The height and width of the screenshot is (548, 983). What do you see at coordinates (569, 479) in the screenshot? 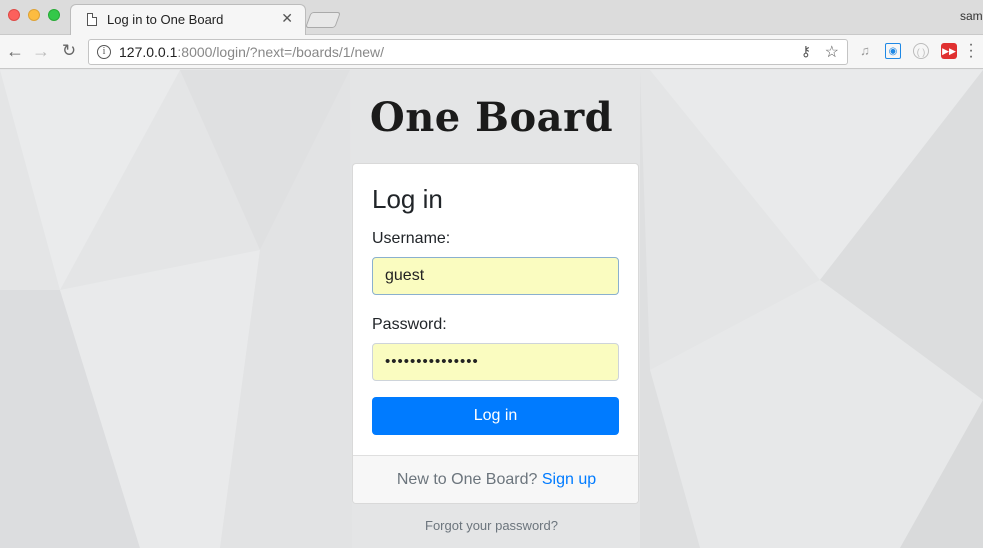
I see `signup-link: Sign up` at bounding box center [569, 479].